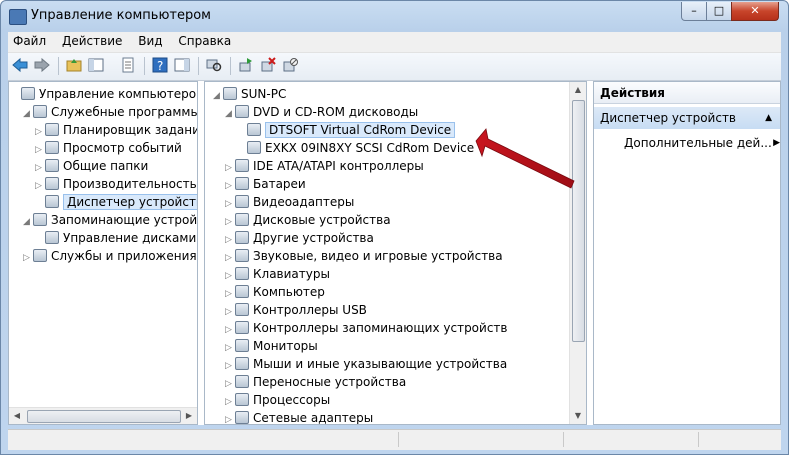  Describe the element at coordinates (182, 65) in the screenshot. I see `show-hide-action-pane-icon` at that location.